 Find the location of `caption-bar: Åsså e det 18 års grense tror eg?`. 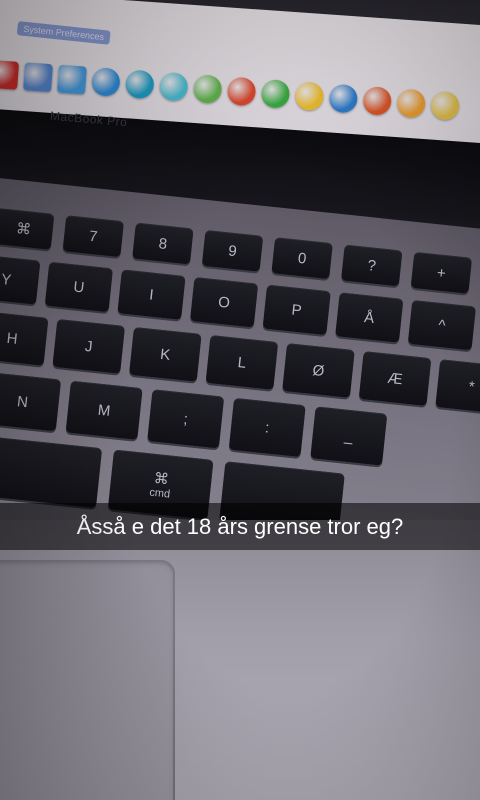

caption-bar: Åsså e det 18 års grense tror eg? is located at coordinates (240, 526).